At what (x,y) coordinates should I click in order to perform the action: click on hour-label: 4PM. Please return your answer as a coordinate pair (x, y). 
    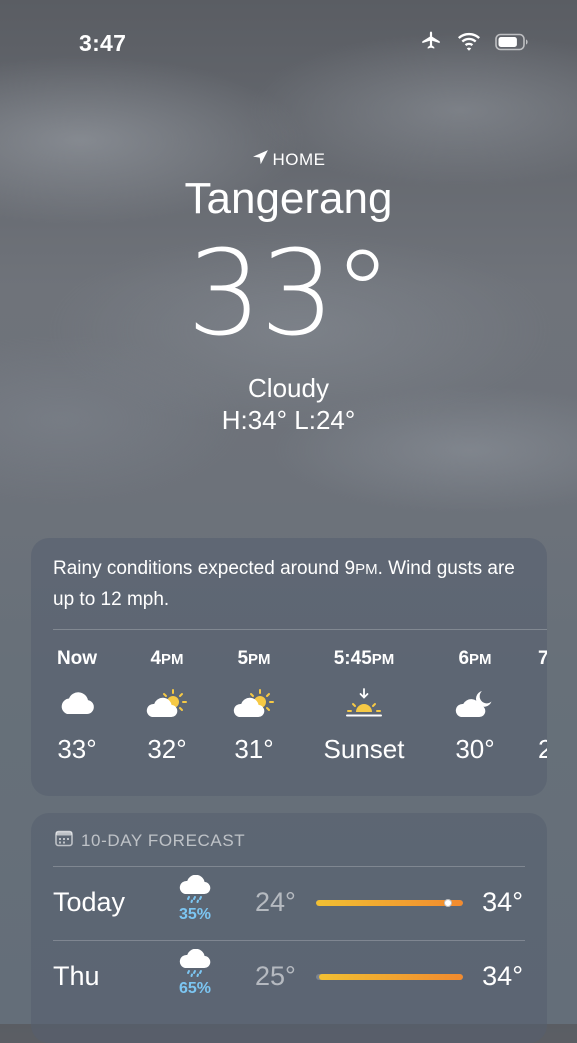
    Looking at the image, I should click on (167, 658).